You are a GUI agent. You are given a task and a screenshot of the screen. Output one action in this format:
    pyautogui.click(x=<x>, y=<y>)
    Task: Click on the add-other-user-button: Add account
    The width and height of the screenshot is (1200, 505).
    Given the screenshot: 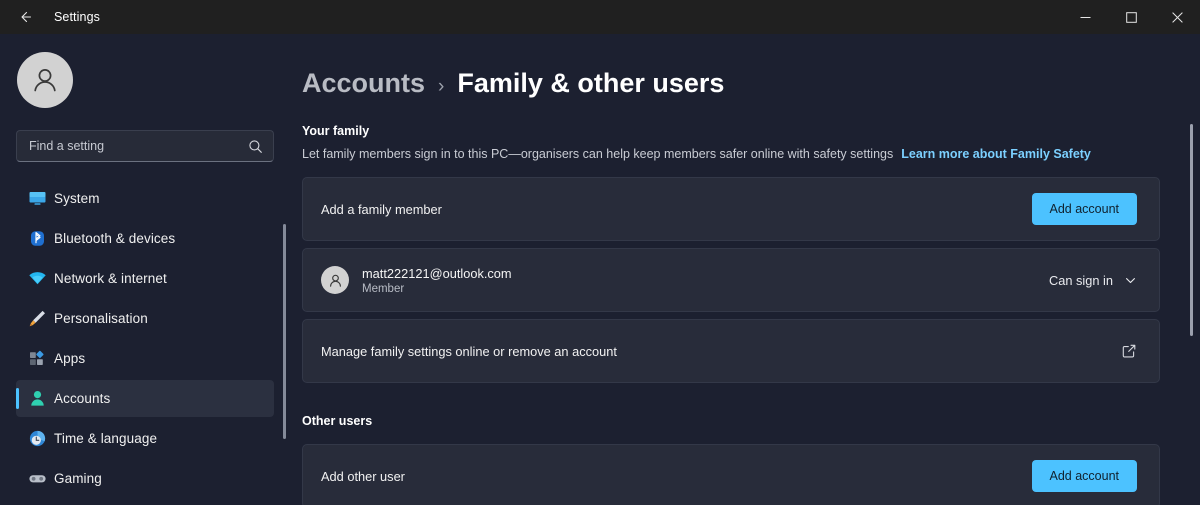 What is the action you would take?
    pyautogui.click(x=1084, y=476)
    